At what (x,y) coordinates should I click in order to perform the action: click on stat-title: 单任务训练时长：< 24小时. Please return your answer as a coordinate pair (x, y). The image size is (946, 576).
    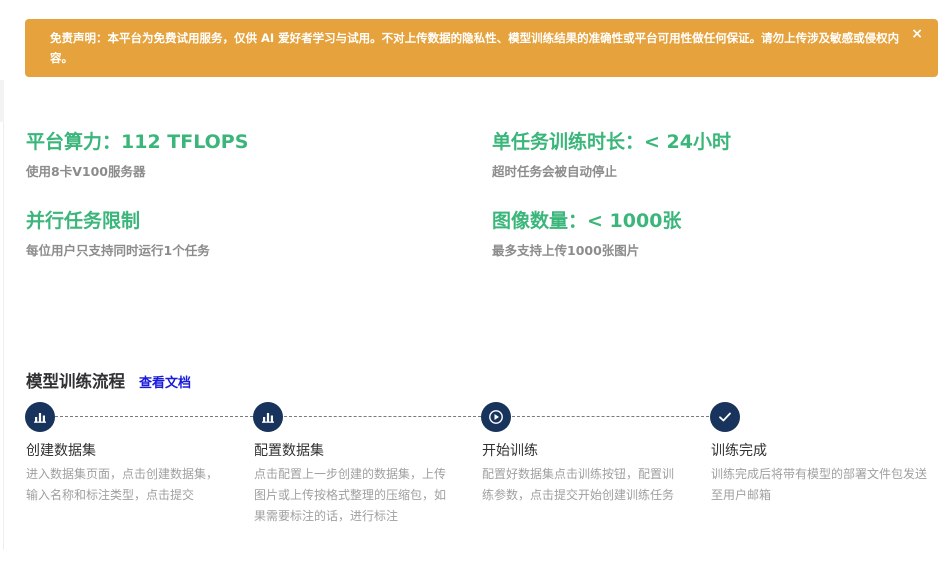
    Looking at the image, I should click on (611, 142).